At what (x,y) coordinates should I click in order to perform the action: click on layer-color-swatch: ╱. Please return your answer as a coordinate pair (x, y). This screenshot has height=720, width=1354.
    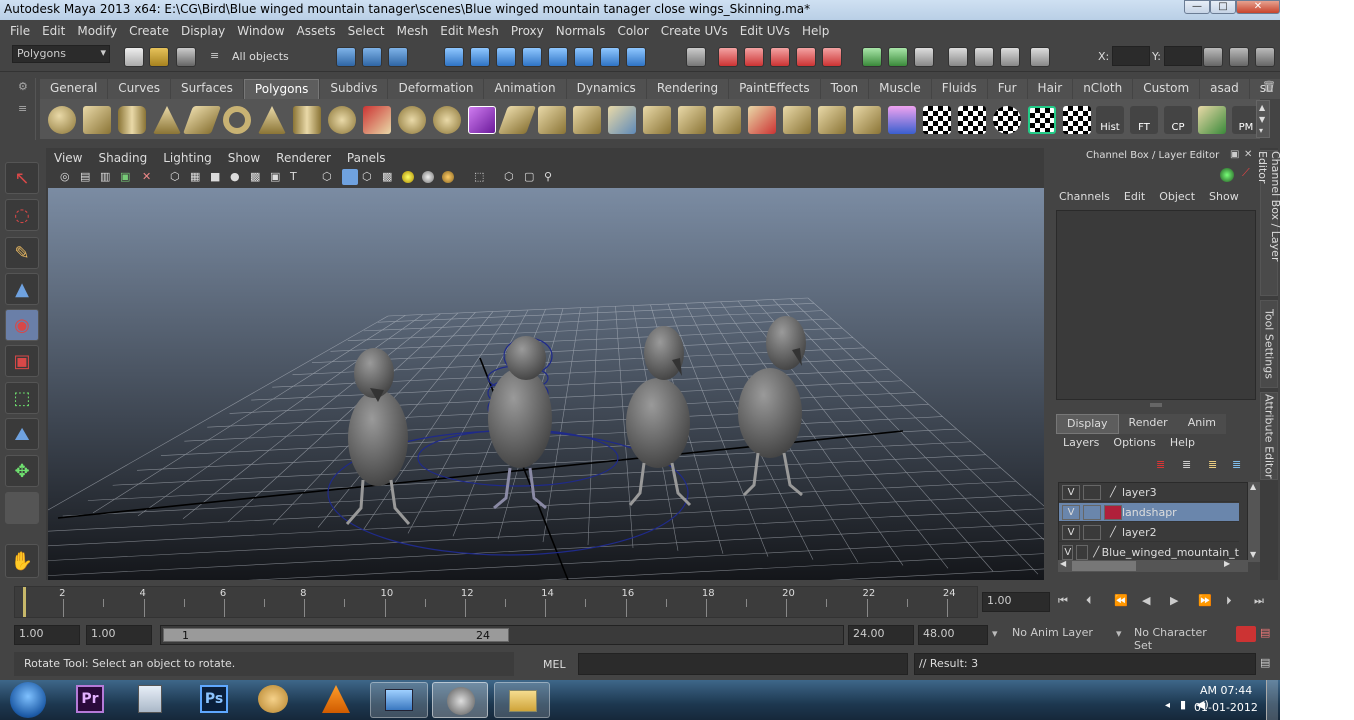
    Looking at the image, I should click on (1096, 552).